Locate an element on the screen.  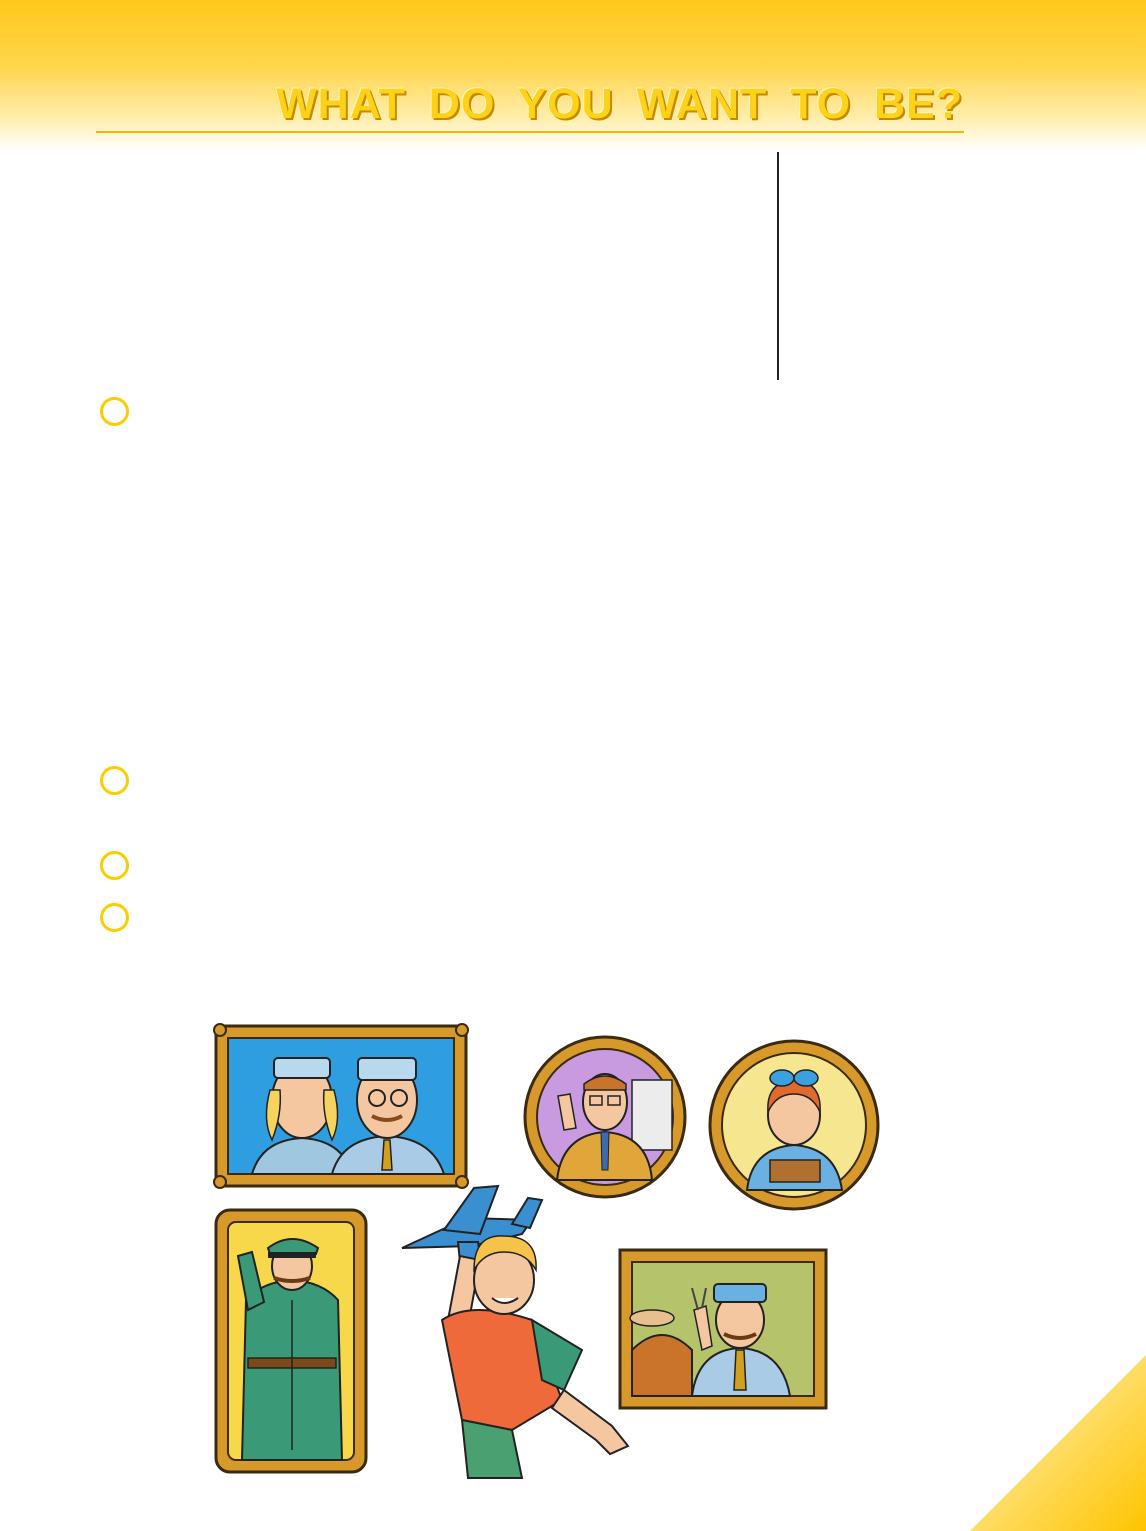
shop-assistant-portrait is located at coordinates (794, 1125).